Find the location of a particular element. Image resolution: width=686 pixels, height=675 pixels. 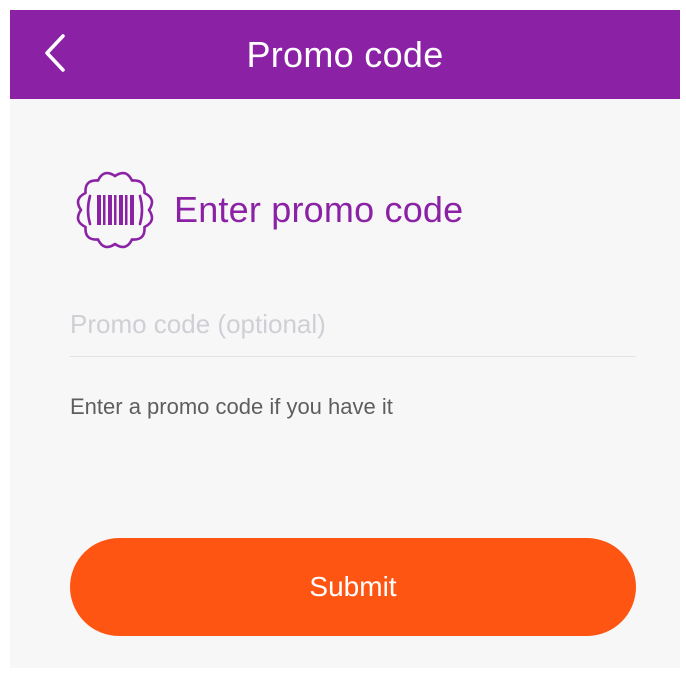

page-title: Promo code is located at coordinates (345, 54).